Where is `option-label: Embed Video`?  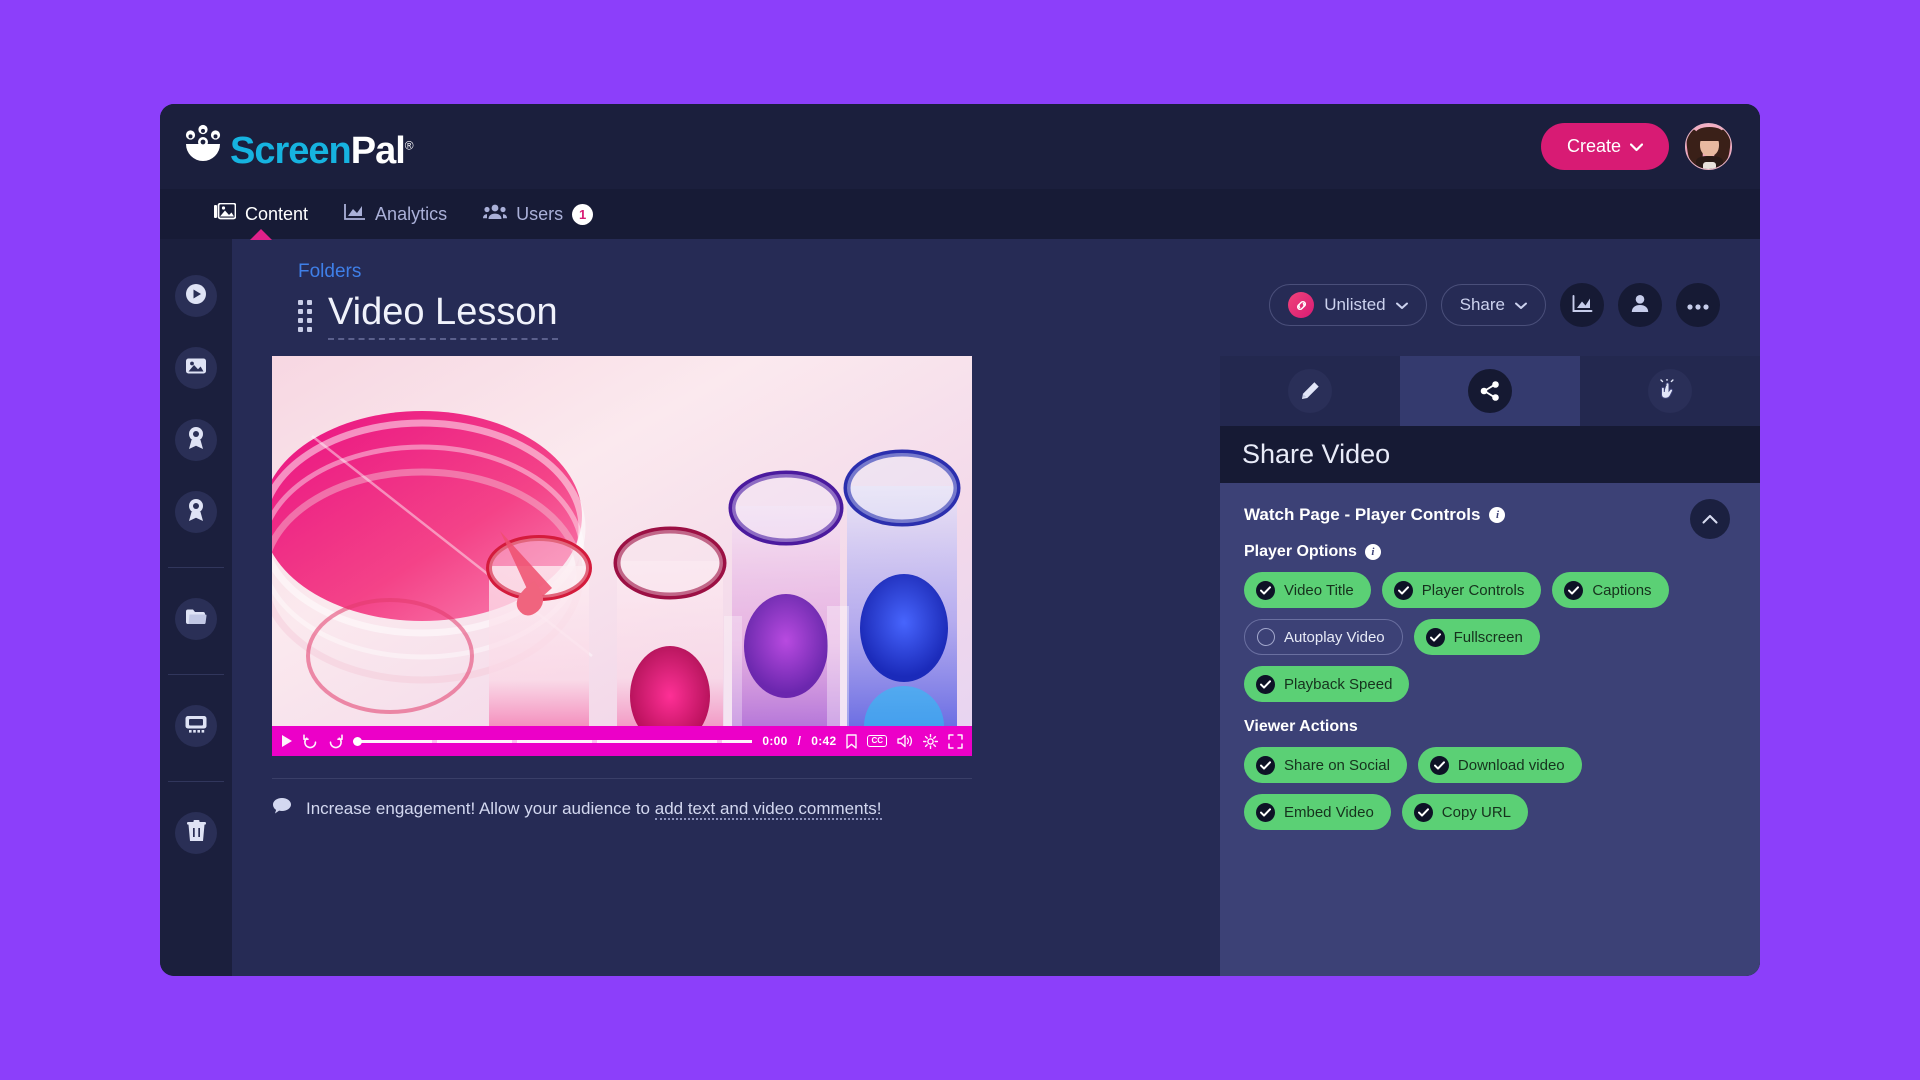
option-label: Embed Video is located at coordinates (1329, 812).